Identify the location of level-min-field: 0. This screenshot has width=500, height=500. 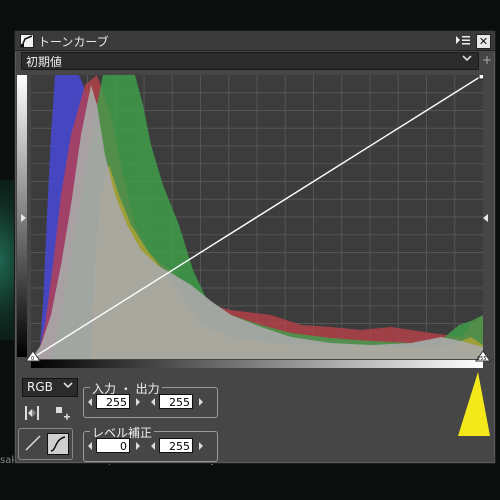
(113, 445).